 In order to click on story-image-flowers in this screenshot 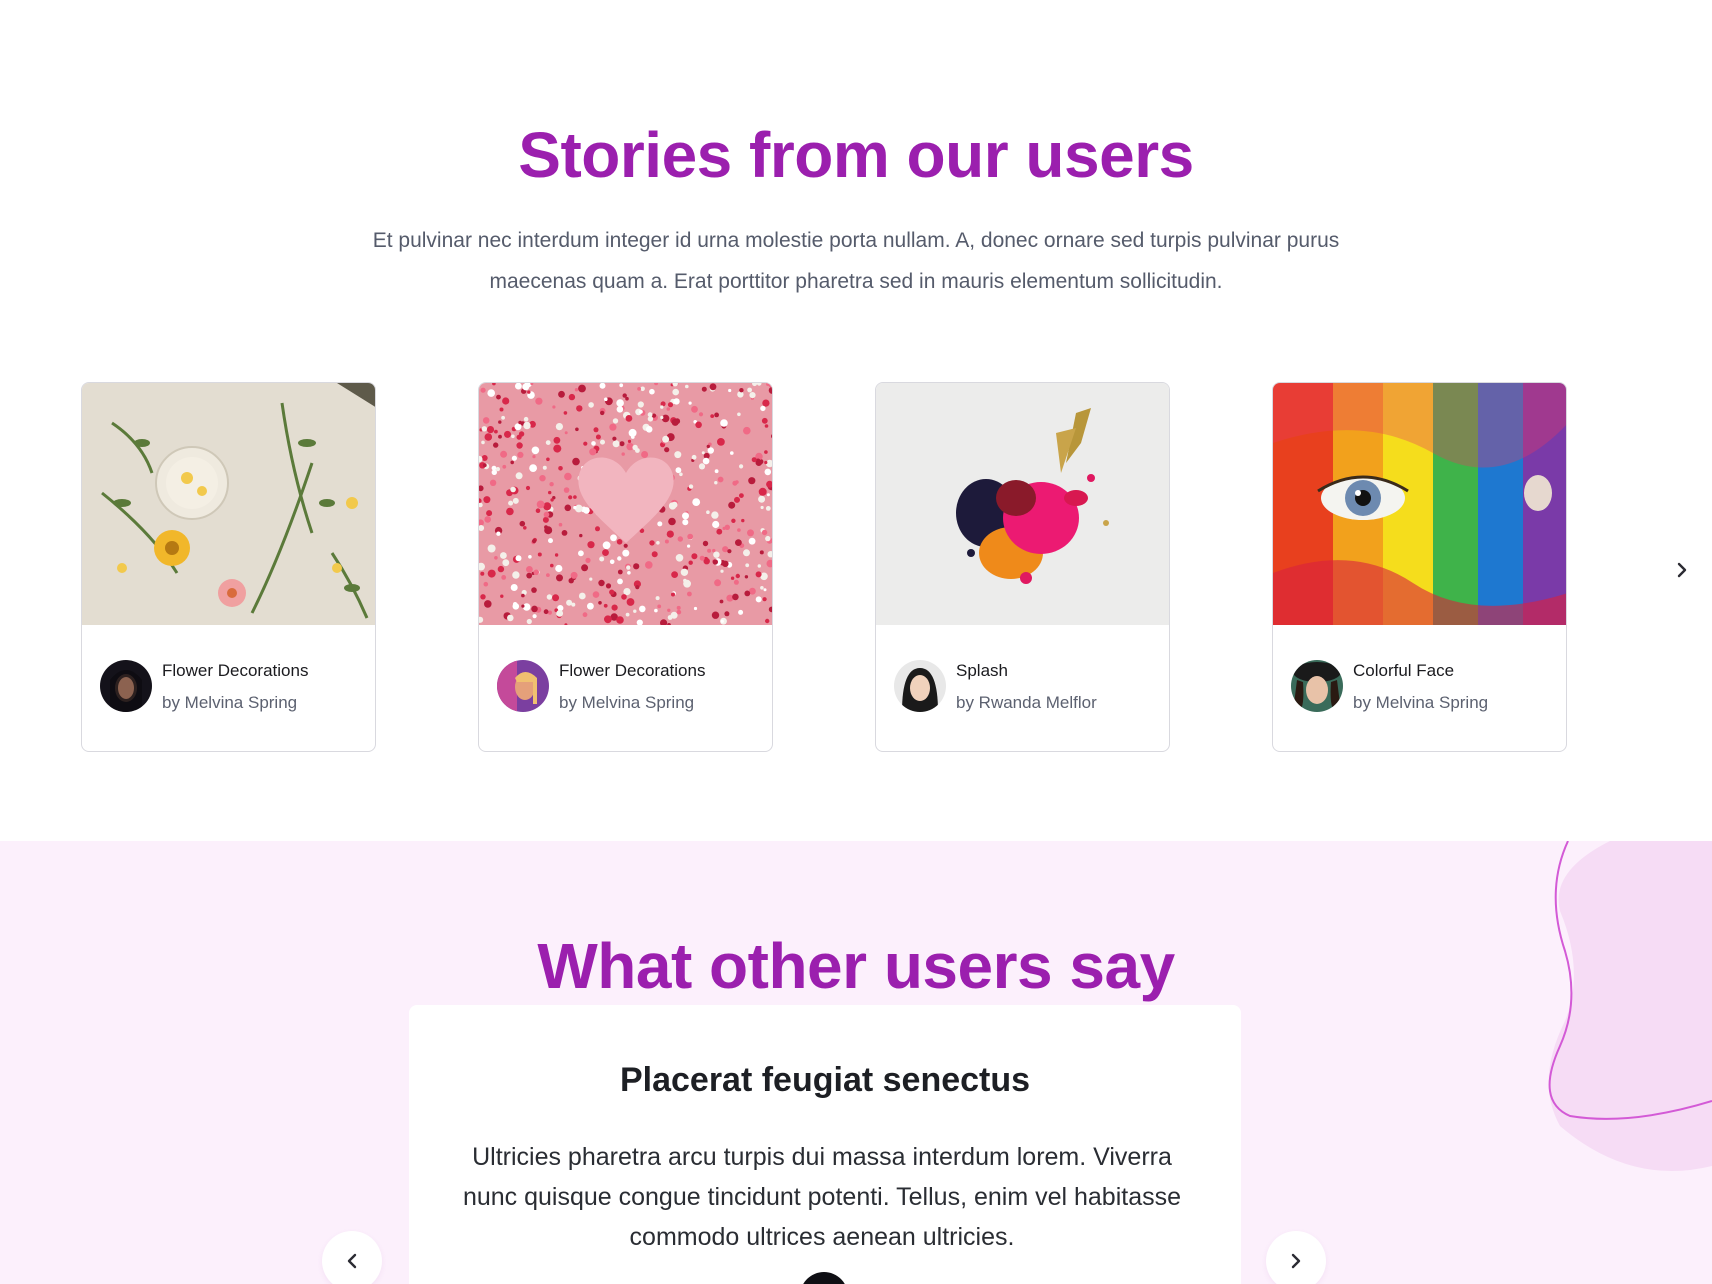, I will do `click(228, 504)`.